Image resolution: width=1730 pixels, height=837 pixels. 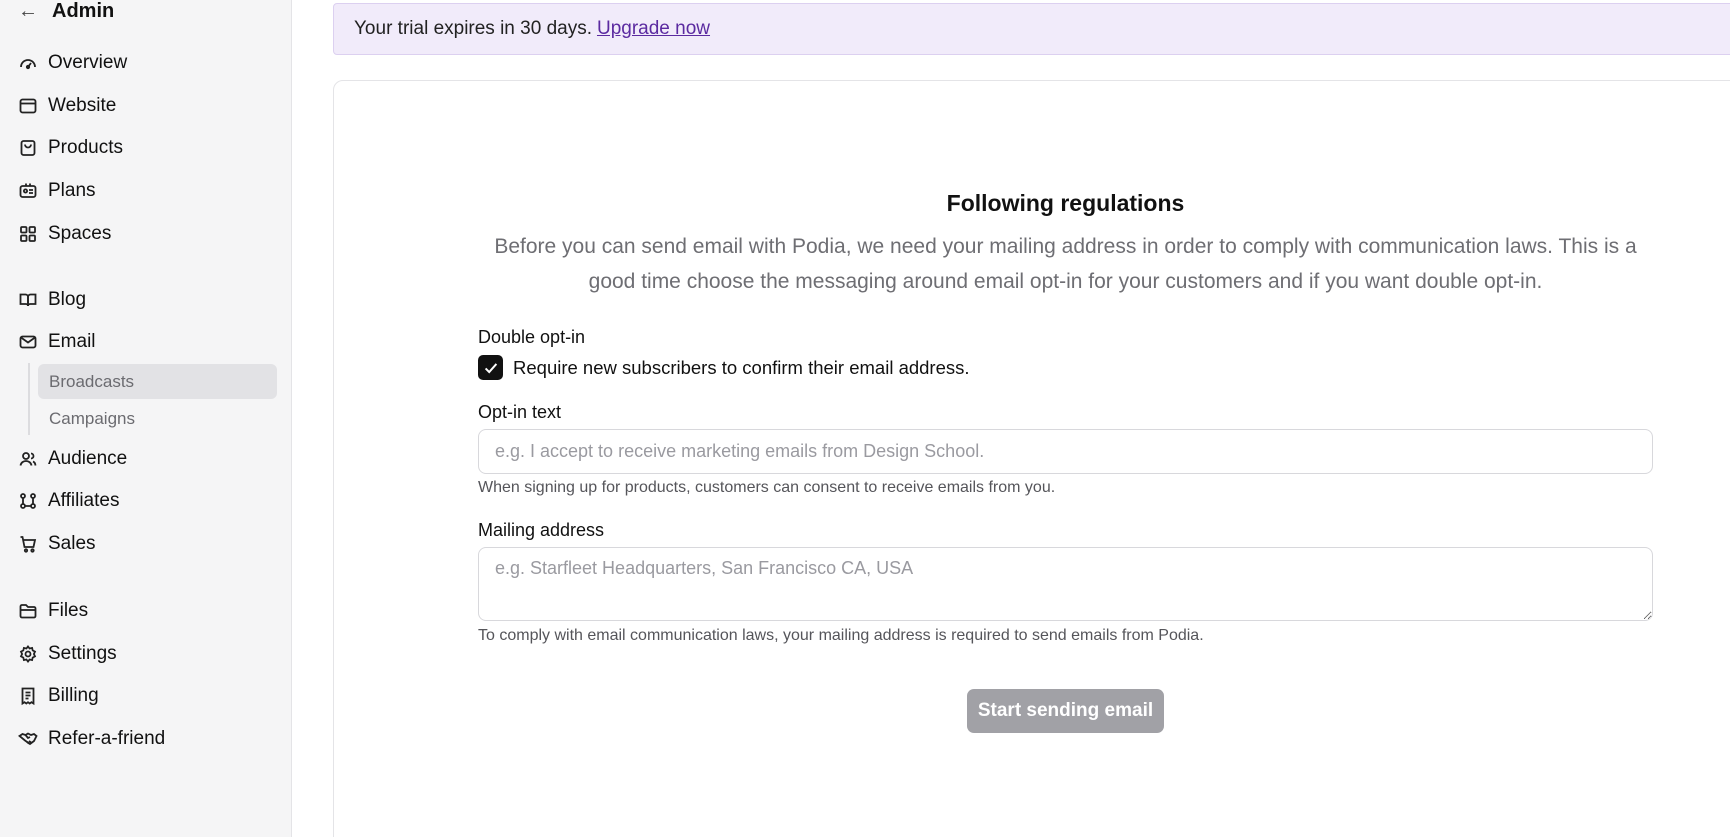 I want to click on sidebar-item-label: Files, so click(x=68, y=610).